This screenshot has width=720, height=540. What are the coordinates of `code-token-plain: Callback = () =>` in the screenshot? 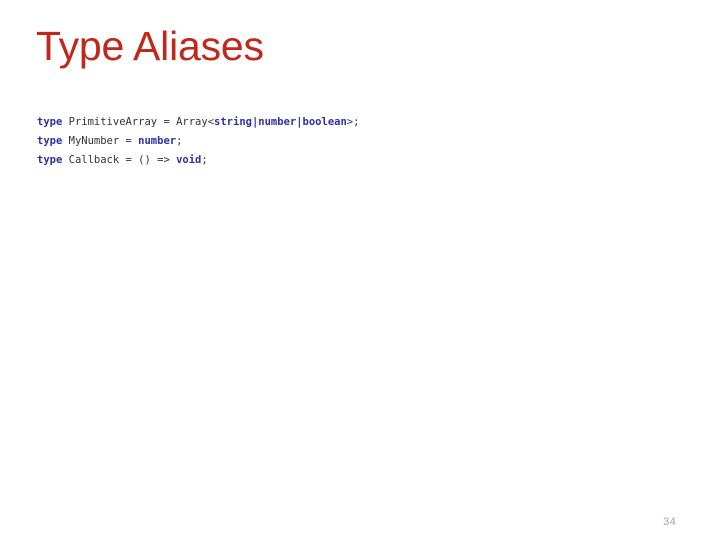 It's located at (119, 160).